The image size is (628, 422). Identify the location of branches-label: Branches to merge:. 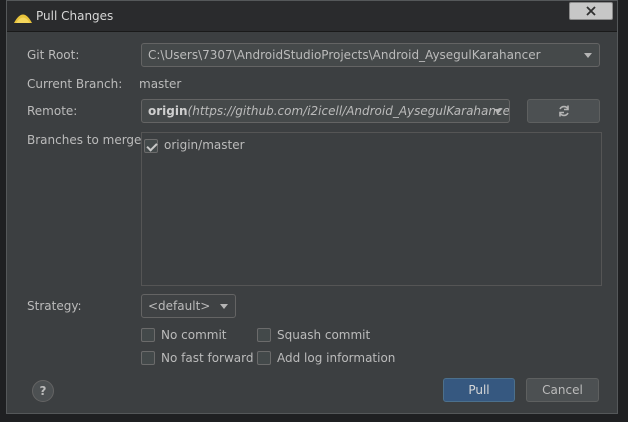
(86, 140).